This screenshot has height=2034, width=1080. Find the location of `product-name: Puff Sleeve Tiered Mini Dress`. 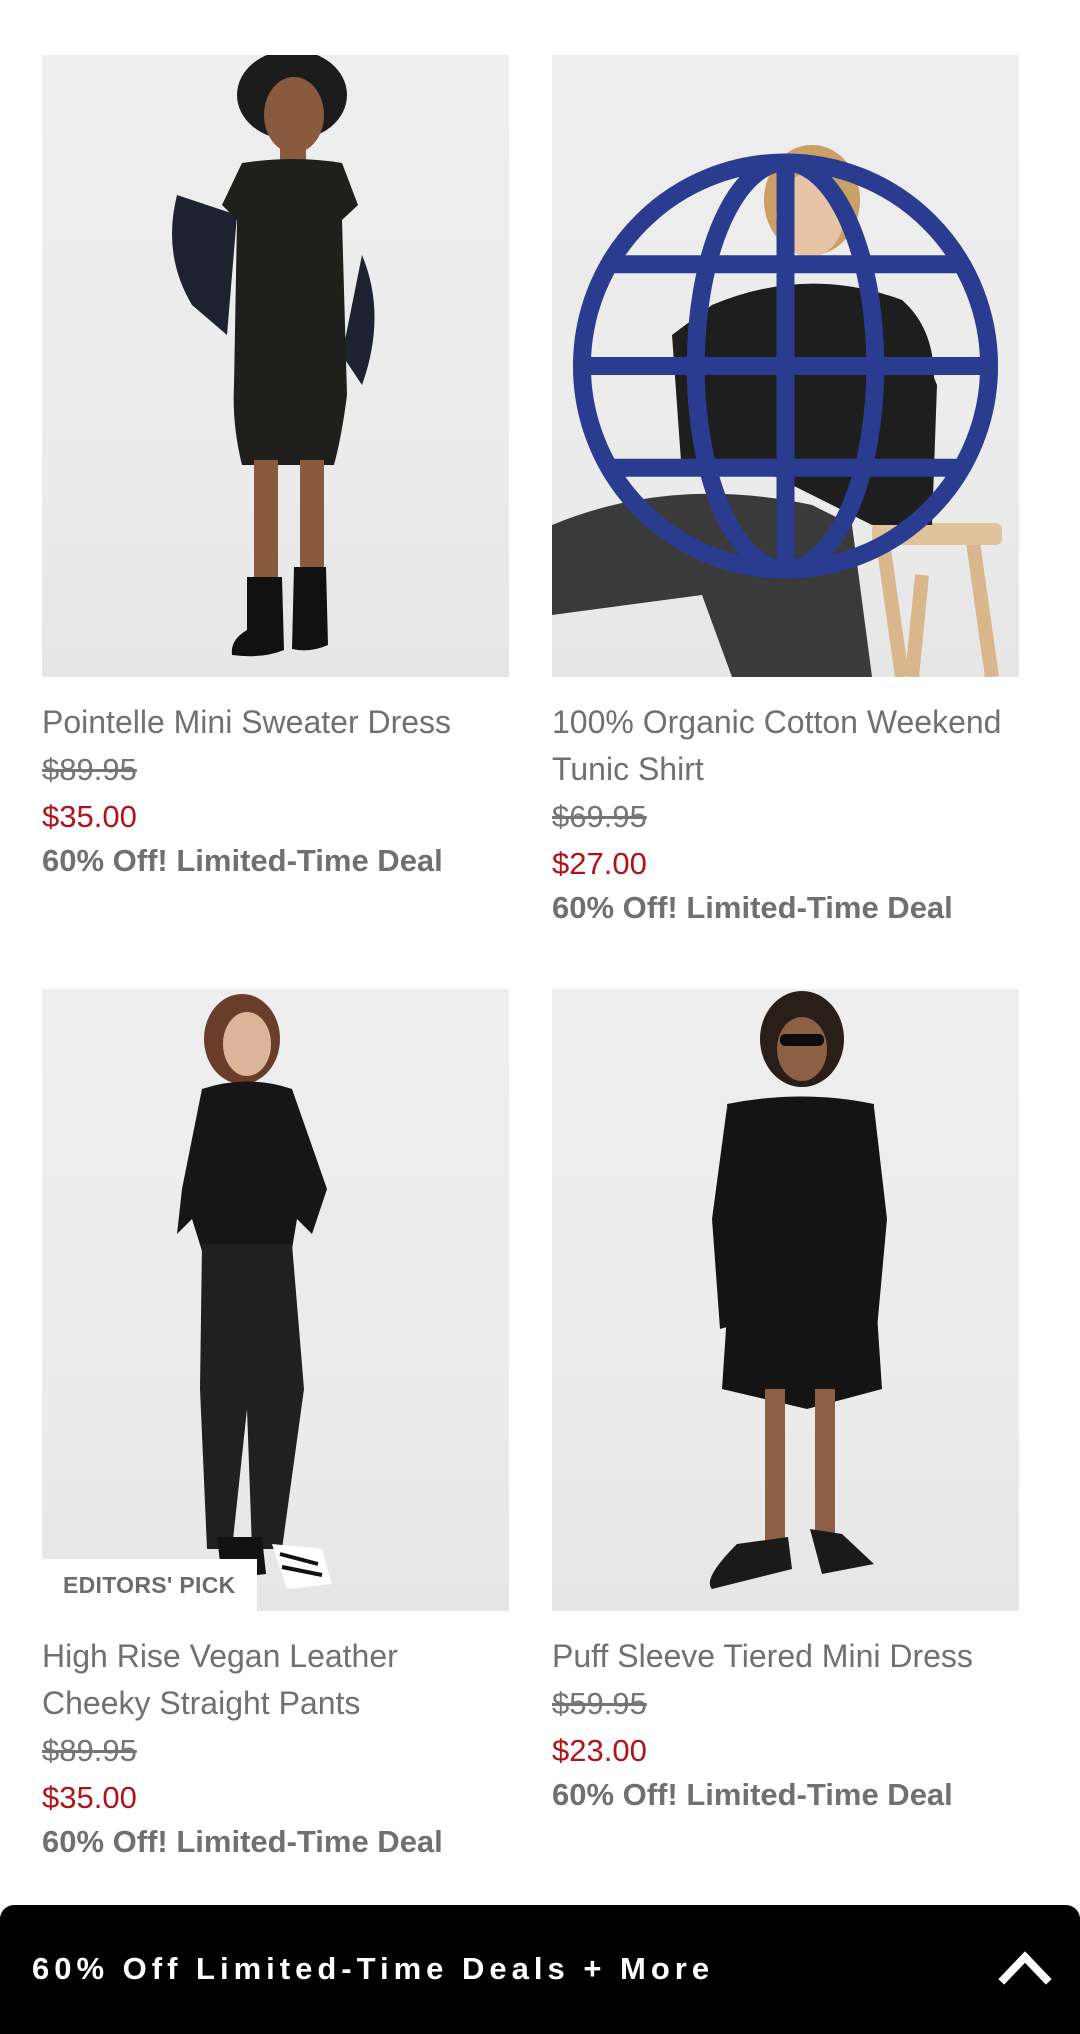

product-name: Puff Sleeve Tiered Mini Dress is located at coordinates (785, 1656).